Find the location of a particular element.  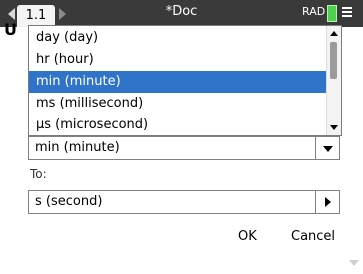

to-unit-dropdown-button is located at coordinates (327, 202).